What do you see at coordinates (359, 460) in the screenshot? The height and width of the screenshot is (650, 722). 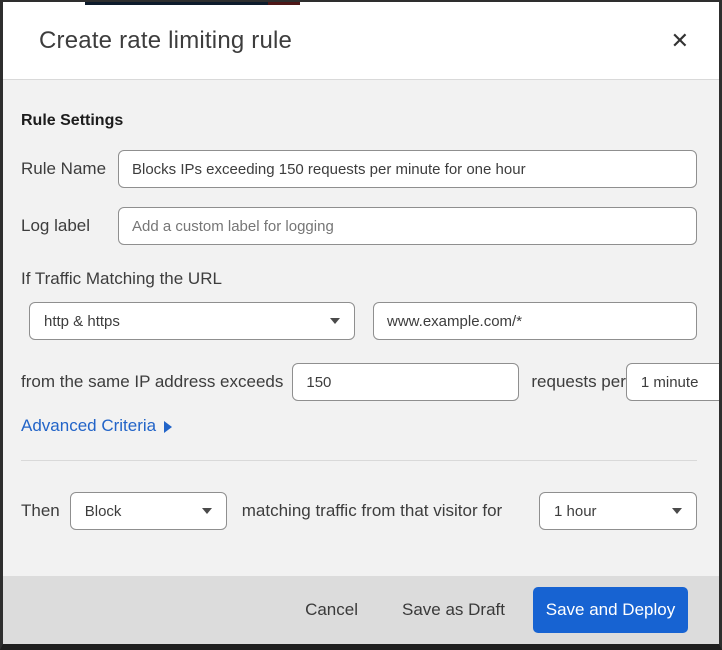 I see `section-divider` at bounding box center [359, 460].